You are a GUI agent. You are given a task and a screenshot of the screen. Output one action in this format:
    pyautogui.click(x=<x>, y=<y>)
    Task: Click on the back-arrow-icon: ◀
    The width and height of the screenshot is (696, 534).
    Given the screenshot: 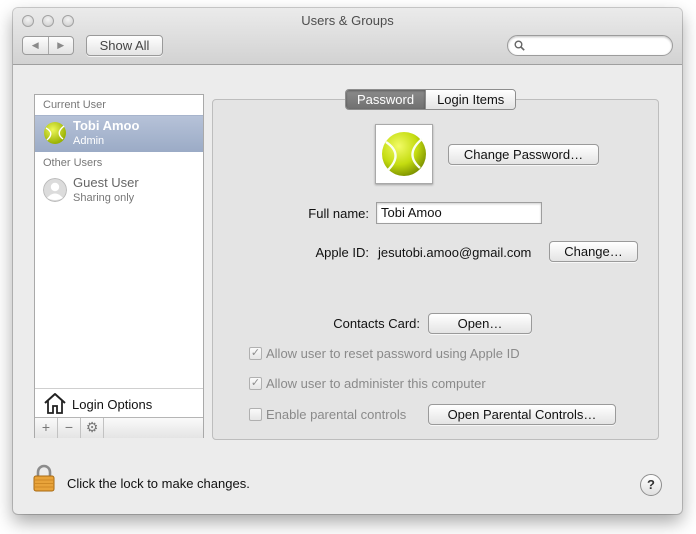 What is the action you would take?
    pyautogui.click(x=35, y=45)
    